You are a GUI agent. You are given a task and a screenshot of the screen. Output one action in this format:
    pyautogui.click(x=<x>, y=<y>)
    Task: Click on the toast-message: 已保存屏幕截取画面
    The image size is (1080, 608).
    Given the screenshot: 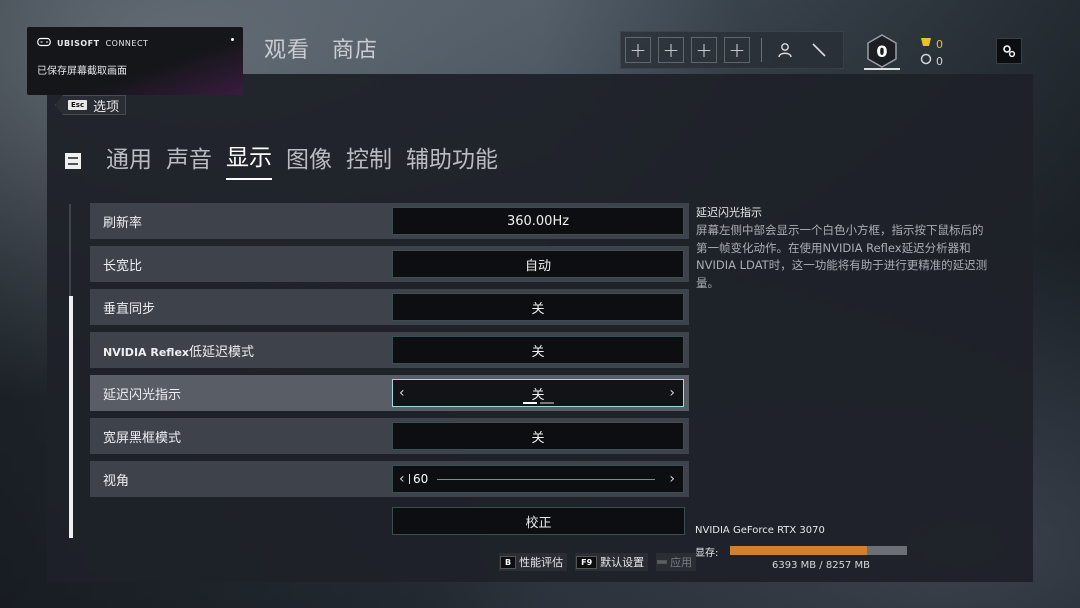 What is the action you would take?
    pyautogui.click(x=82, y=71)
    